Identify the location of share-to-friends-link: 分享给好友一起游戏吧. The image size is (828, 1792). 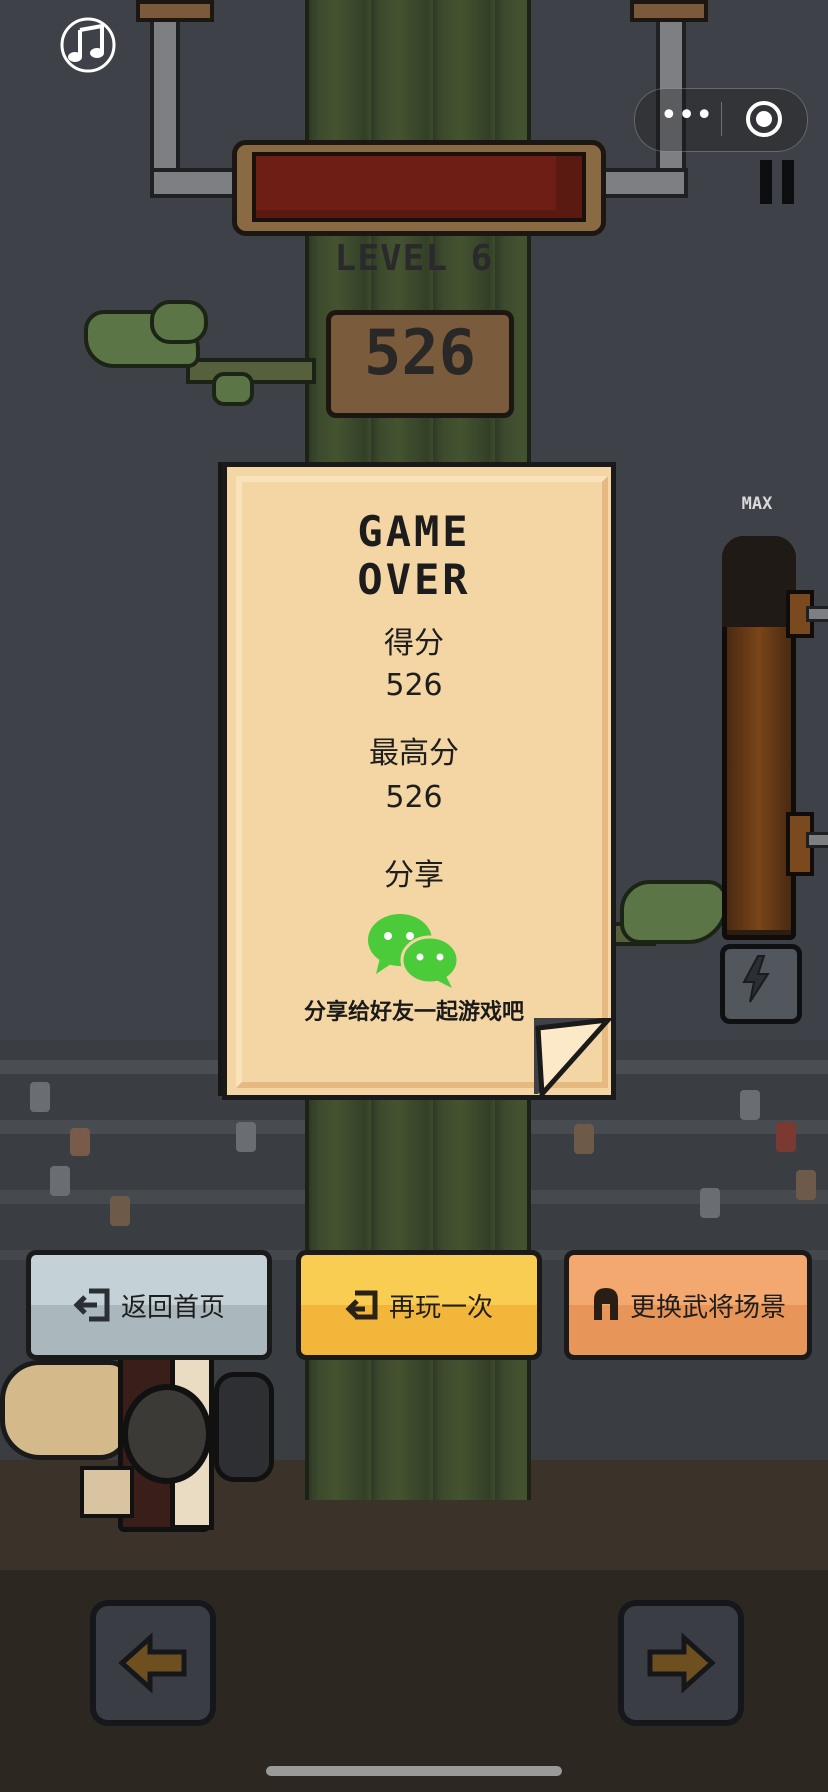
(414, 1010).